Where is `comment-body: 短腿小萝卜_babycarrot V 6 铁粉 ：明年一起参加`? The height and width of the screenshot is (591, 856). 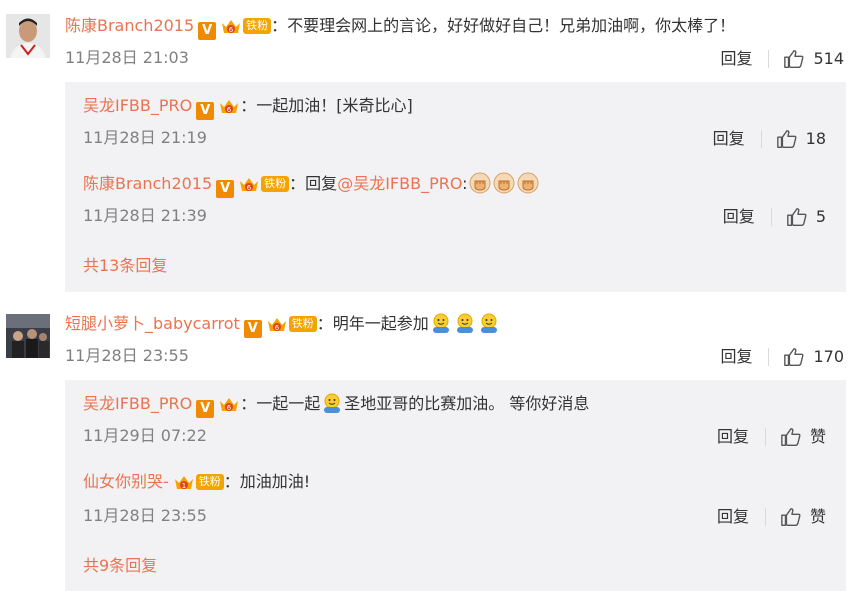
comment-body: 短腿小萝卜_babycarrot V 6 铁粉 ：明年一起参加 is located at coordinates (283, 325).